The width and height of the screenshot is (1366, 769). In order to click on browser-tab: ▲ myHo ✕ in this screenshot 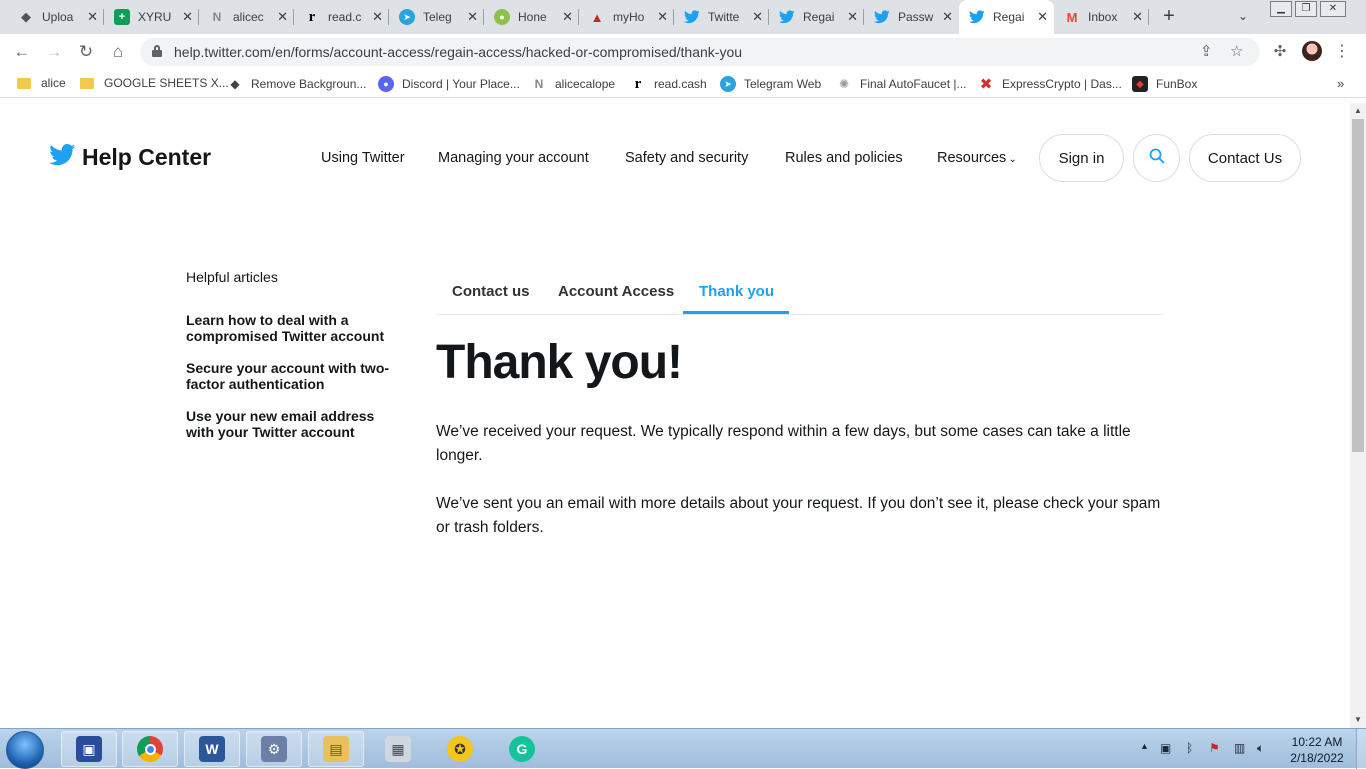, I will do `click(626, 17)`.